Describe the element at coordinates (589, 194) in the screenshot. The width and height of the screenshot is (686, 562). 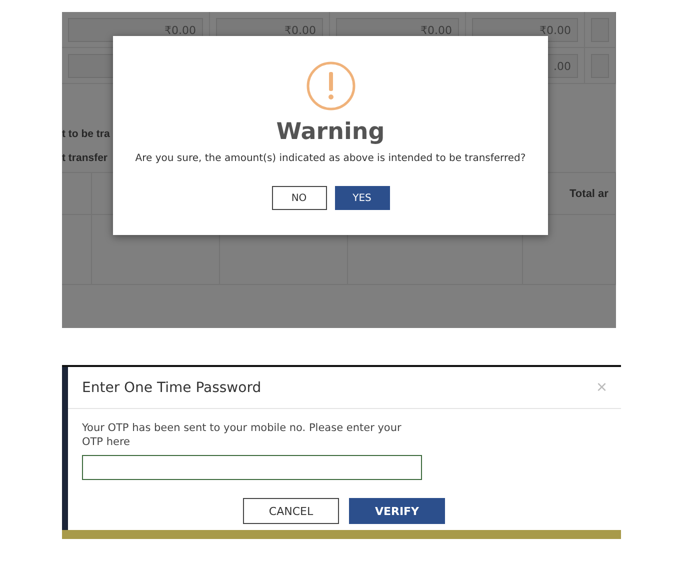
I see `column-header: Total ar` at that location.